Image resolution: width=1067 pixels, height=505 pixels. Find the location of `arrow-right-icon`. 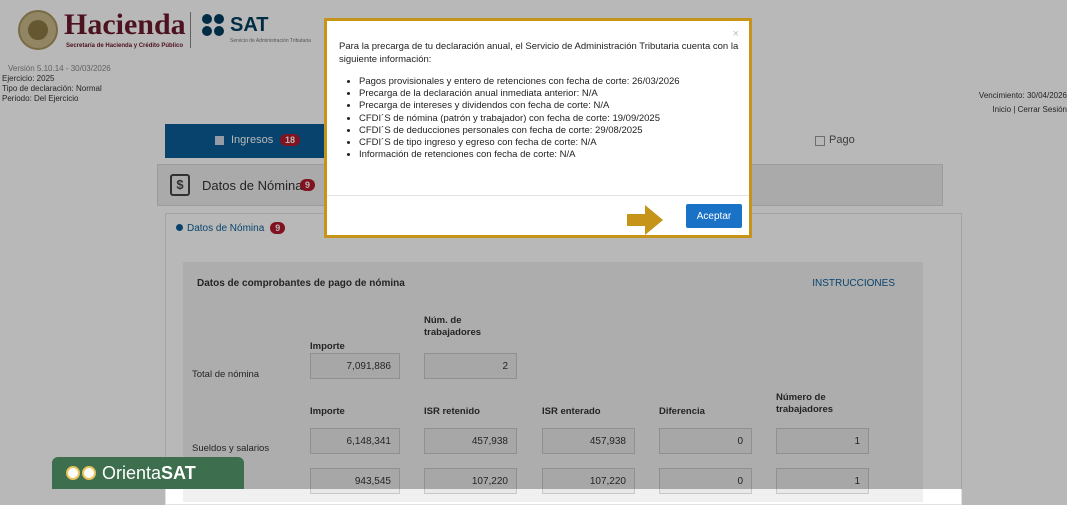

arrow-right-icon is located at coordinates (645, 220).